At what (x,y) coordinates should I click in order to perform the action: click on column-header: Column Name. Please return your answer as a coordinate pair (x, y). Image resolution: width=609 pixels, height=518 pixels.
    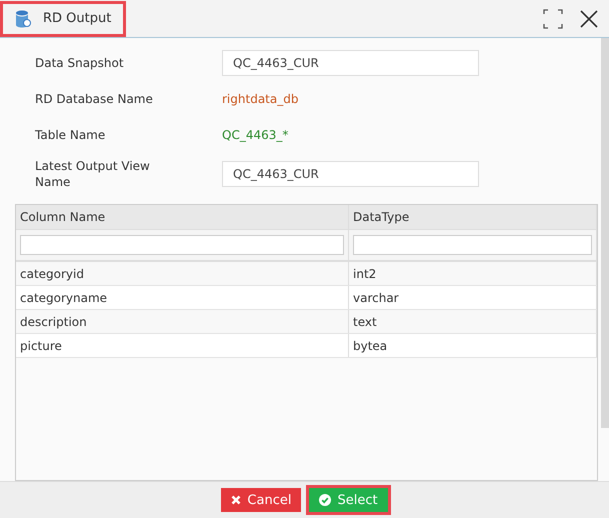
    Looking at the image, I should click on (182, 217).